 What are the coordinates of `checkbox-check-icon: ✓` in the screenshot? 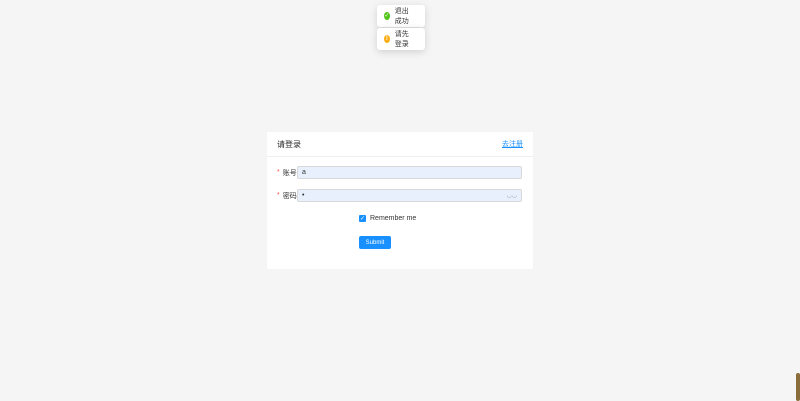 It's located at (362, 218).